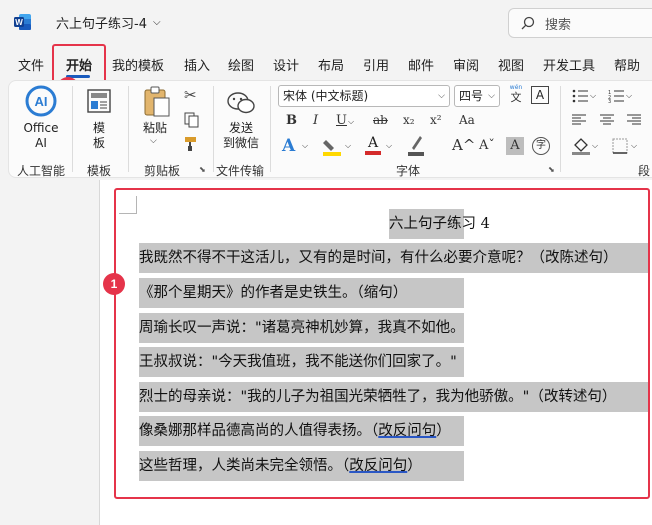 The image size is (652, 525). Describe the element at coordinates (558, 25) in the screenshot. I see `search-placeholder: 搜索` at that location.